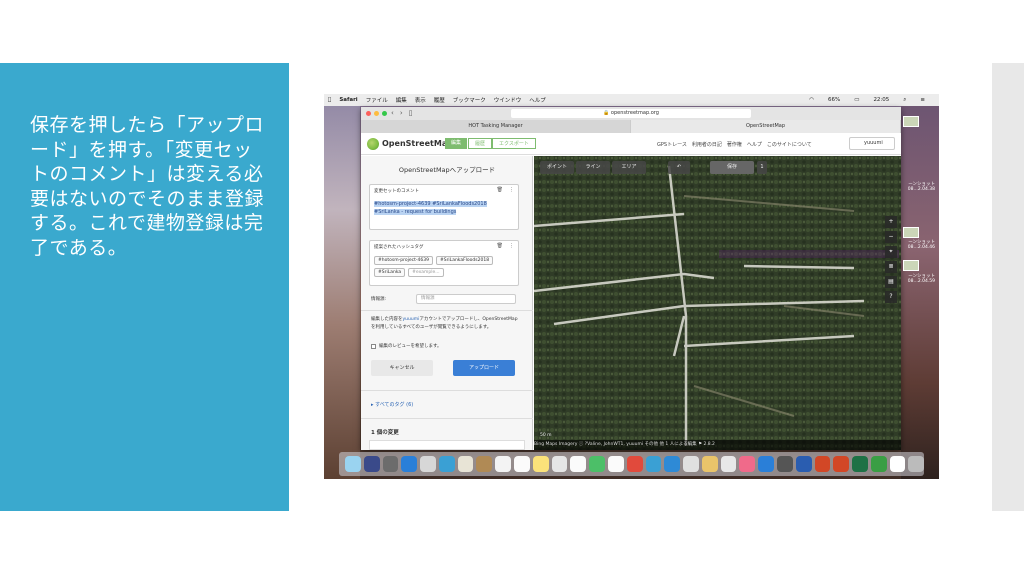  What do you see at coordinates (384, 113) in the screenshot?
I see `zoom-icon` at bounding box center [384, 113].